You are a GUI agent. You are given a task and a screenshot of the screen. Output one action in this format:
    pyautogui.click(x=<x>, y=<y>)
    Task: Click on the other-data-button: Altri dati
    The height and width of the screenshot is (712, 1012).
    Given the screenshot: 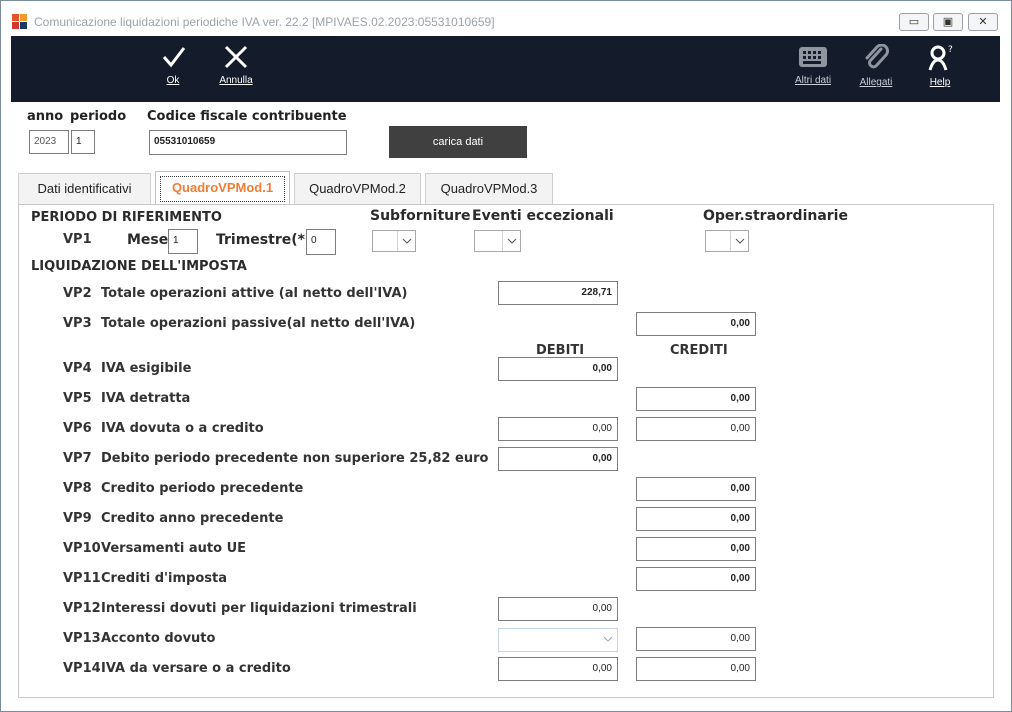 What is the action you would take?
    pyautogui.click(x=813, y=71)
    